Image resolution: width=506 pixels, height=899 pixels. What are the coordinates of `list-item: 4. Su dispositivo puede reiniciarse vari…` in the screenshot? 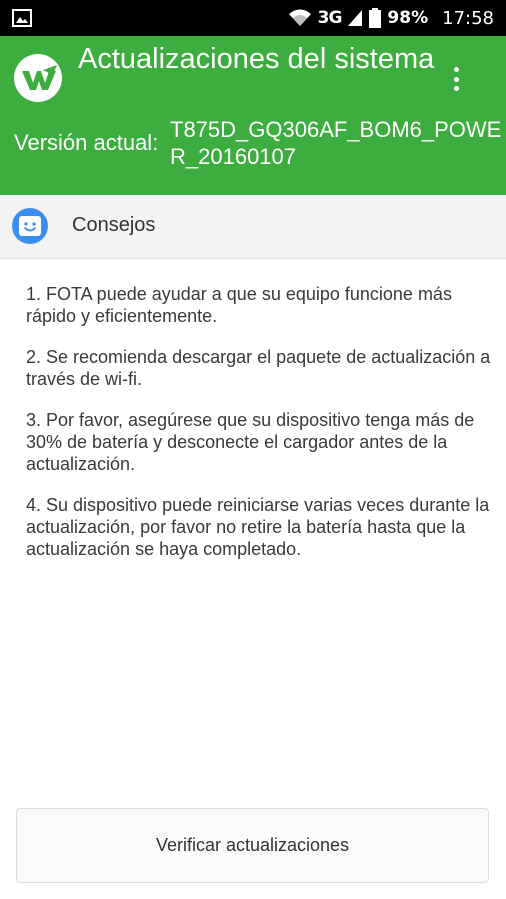 It's located at (258, 527).